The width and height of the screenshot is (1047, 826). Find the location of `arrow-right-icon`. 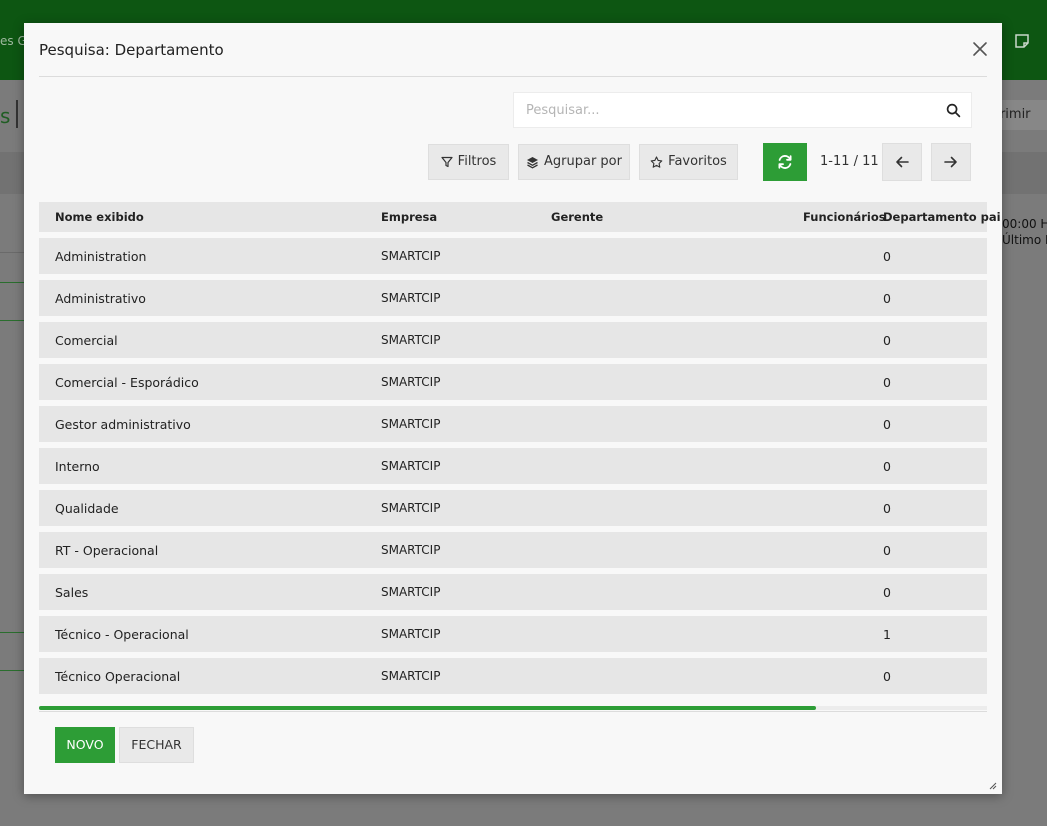

arrow-right-icon is located at coordinates (950, 162).